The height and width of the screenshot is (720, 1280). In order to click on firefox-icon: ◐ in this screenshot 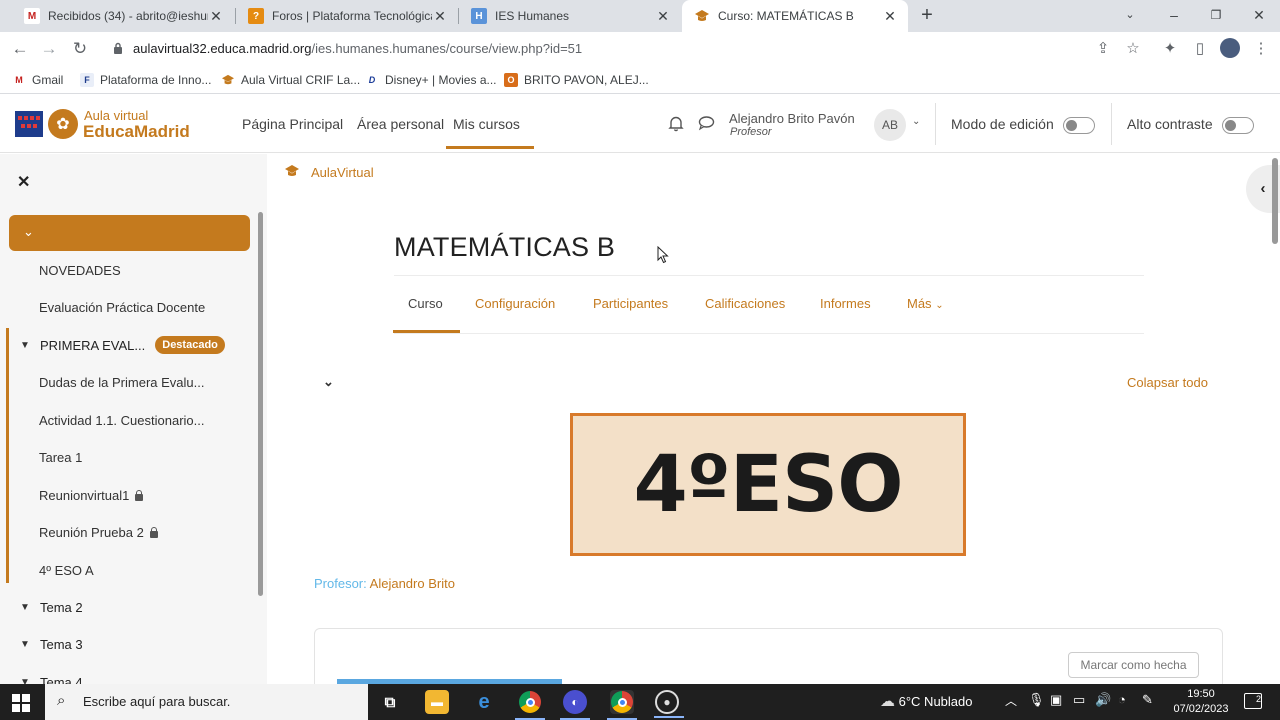, I will do `click(575, 705)`.